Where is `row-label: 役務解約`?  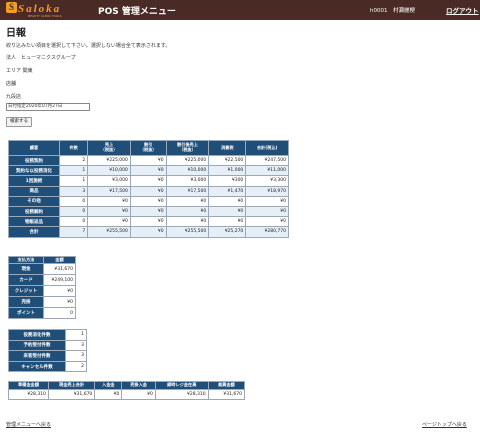
row-label: 役務解約 is located at coordinates (34, 211).